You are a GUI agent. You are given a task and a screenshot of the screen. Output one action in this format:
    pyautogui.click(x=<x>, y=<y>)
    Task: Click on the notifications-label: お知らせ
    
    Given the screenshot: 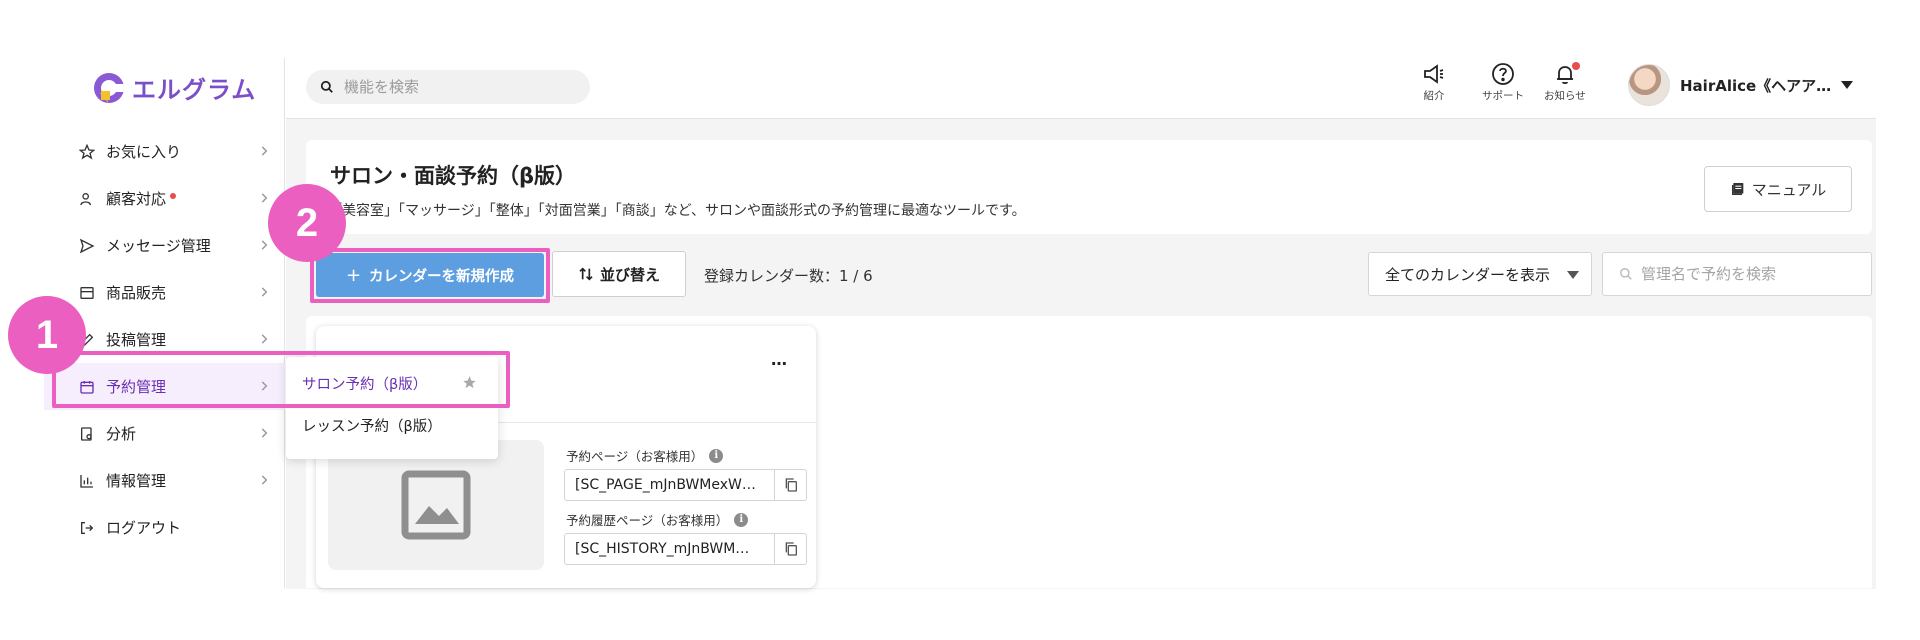 What is the action you would take?
    pyautogui.click(x=1565, y=96)
    